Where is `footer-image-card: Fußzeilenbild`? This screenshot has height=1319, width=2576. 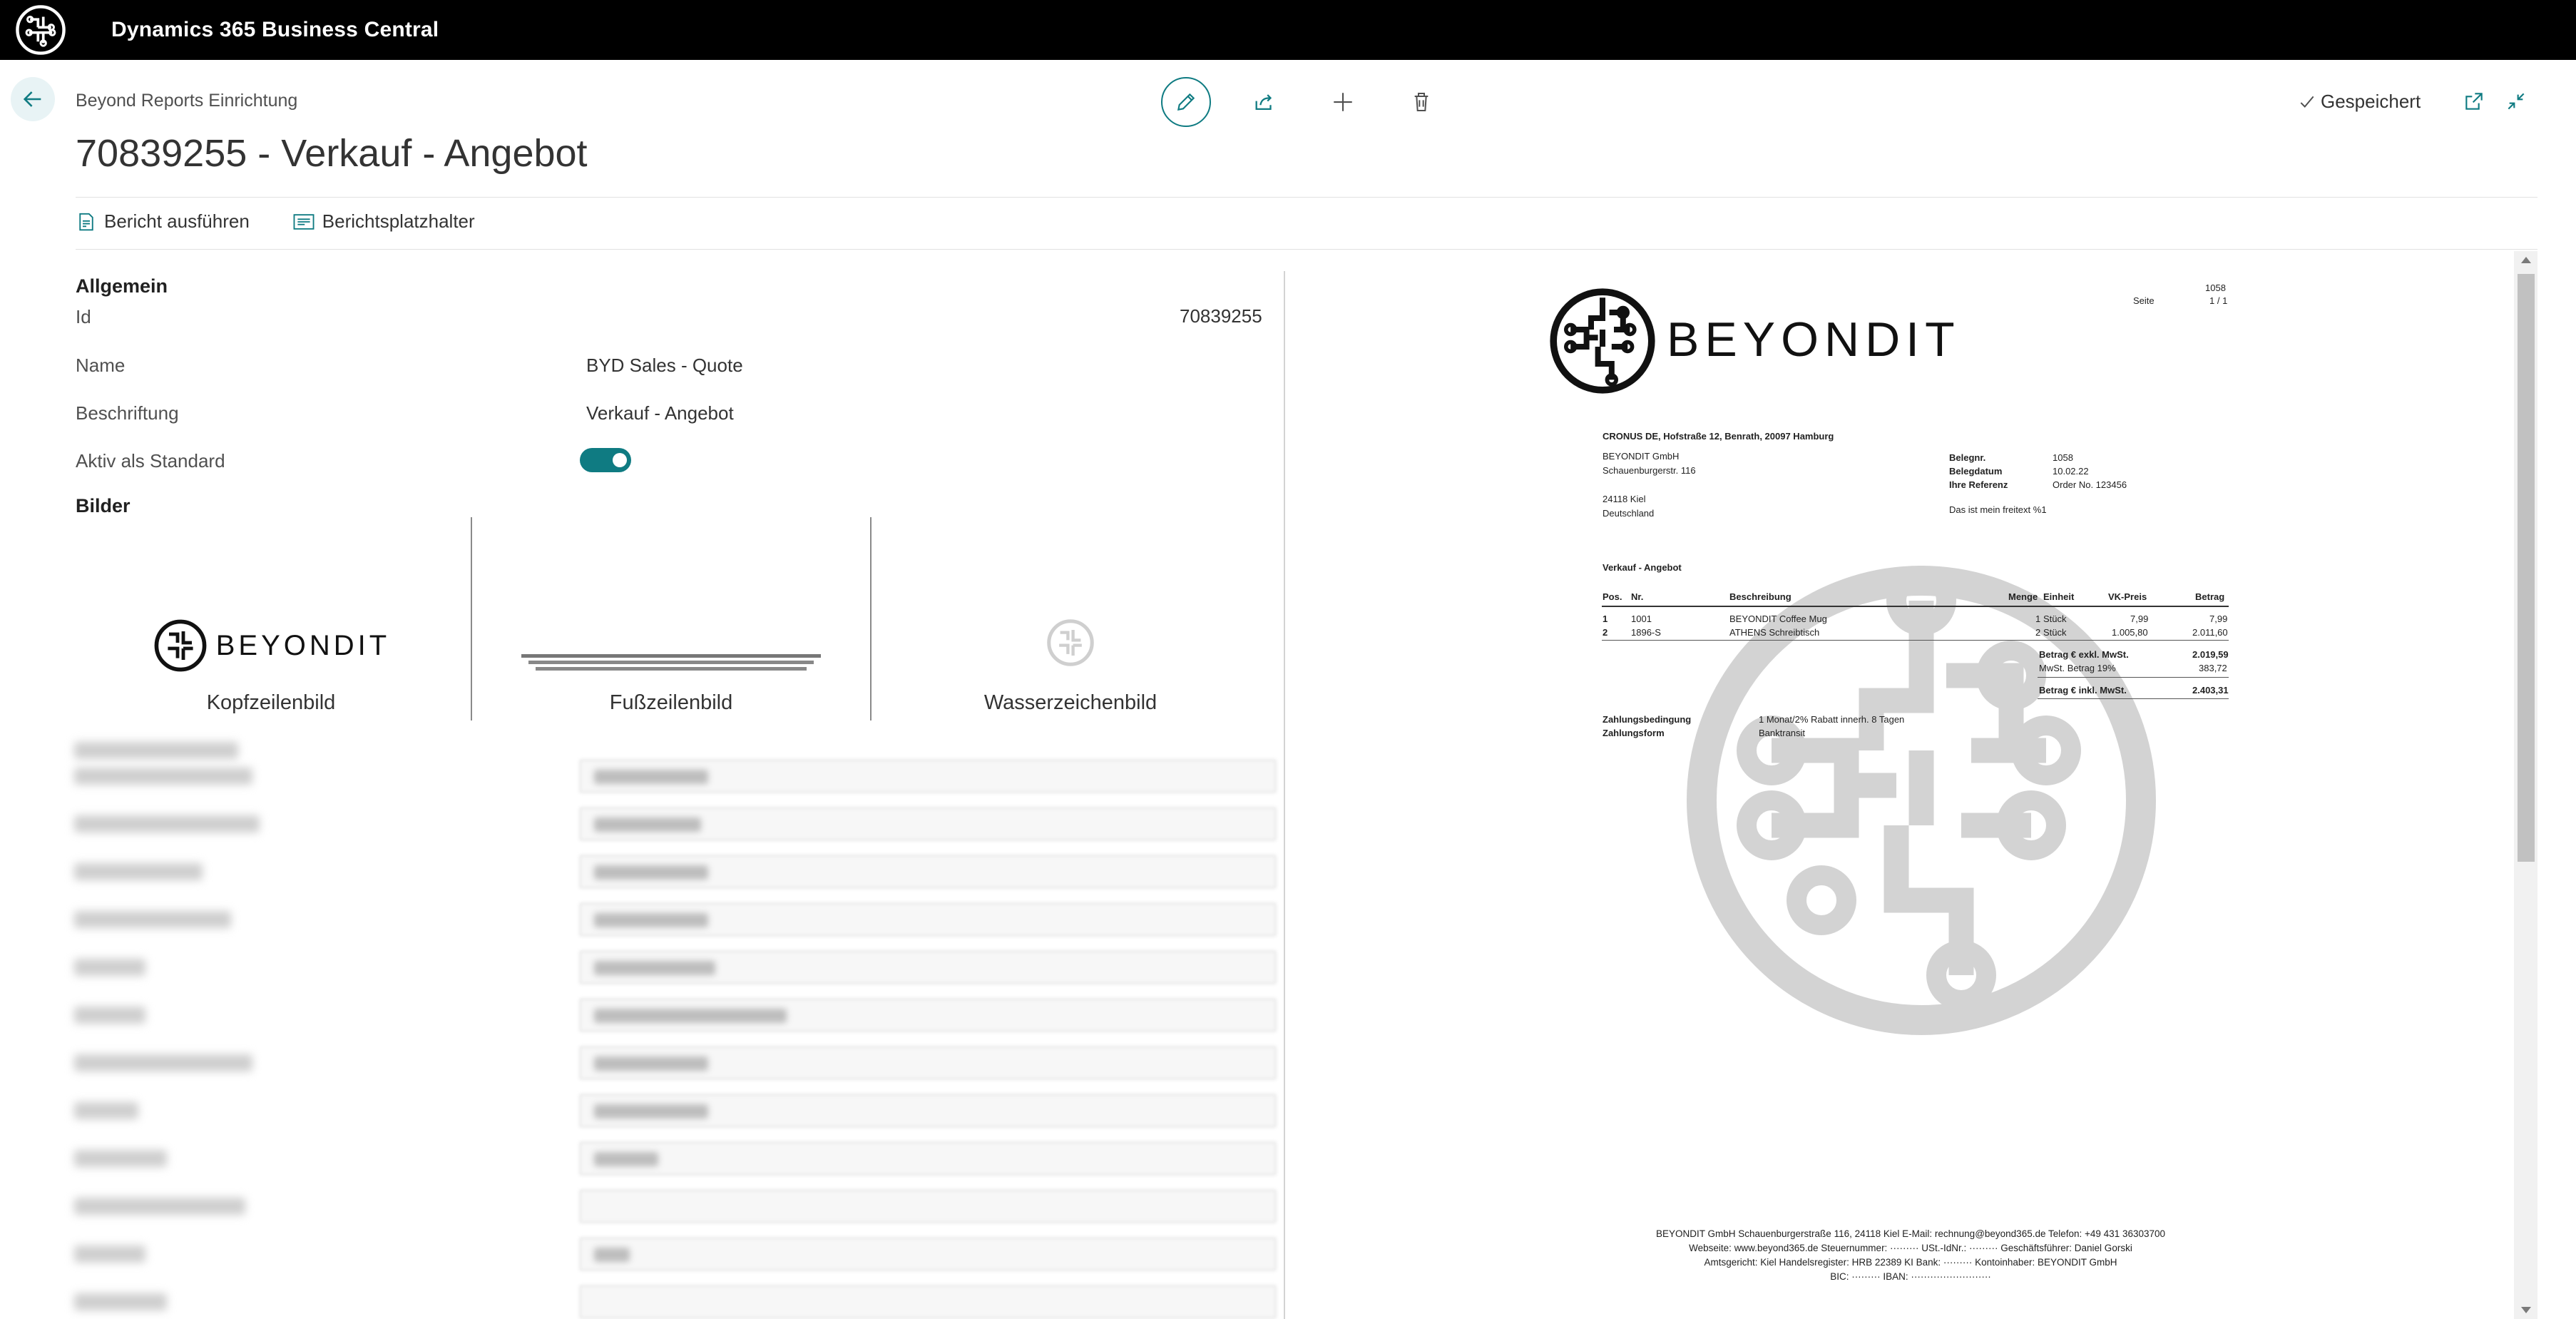 footer-image-card: Fußzeilenbild is located at coordinates (670, 618).